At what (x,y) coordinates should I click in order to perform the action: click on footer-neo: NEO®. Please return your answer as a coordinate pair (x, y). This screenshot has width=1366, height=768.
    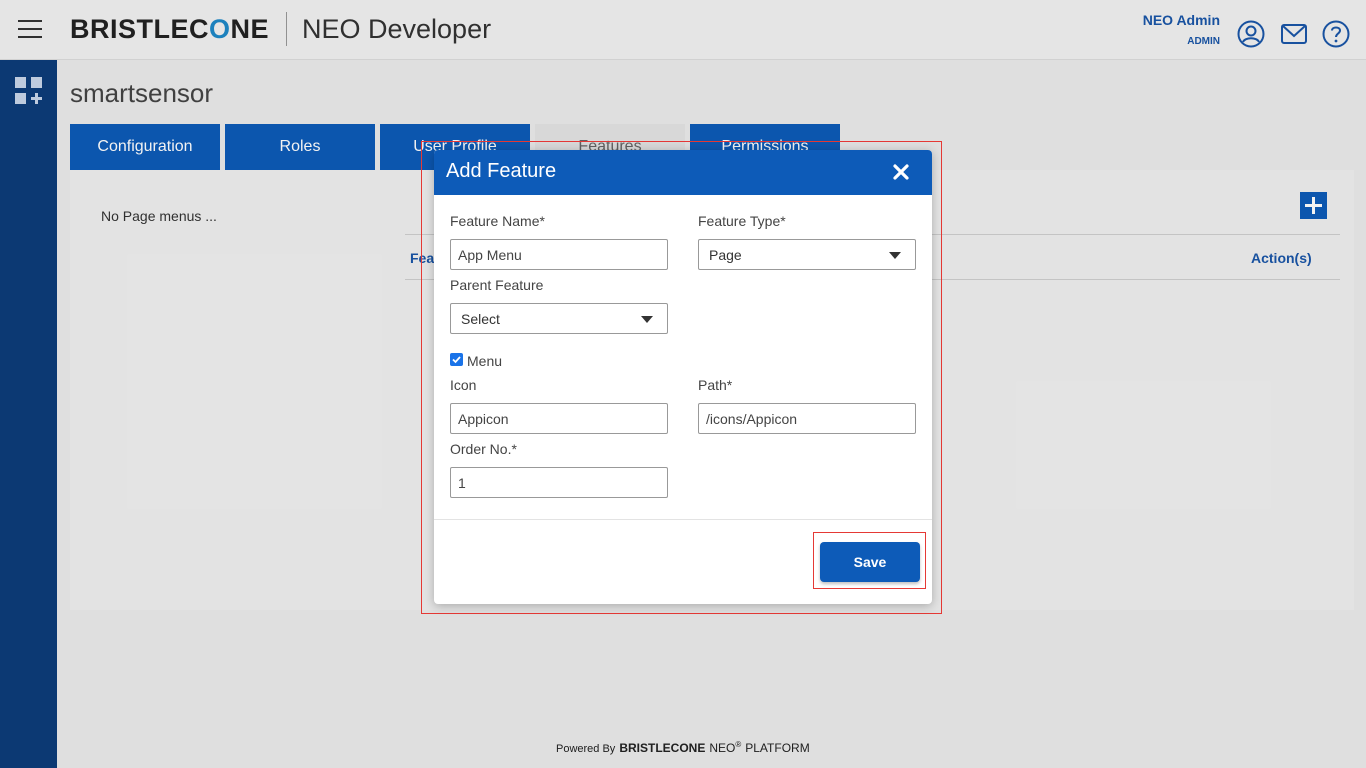
    Looking at the image, I should click on (725, 747).